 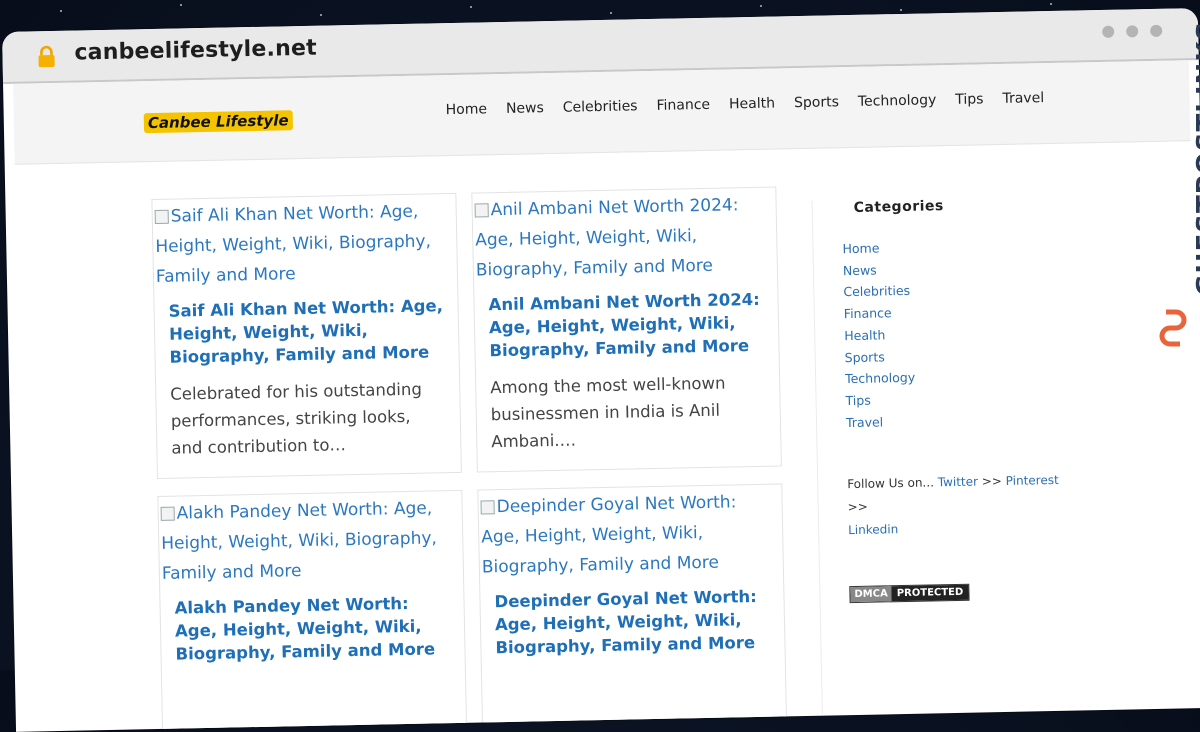 I want to click on twitter-link: Twitter, so click(x=958, y=482).